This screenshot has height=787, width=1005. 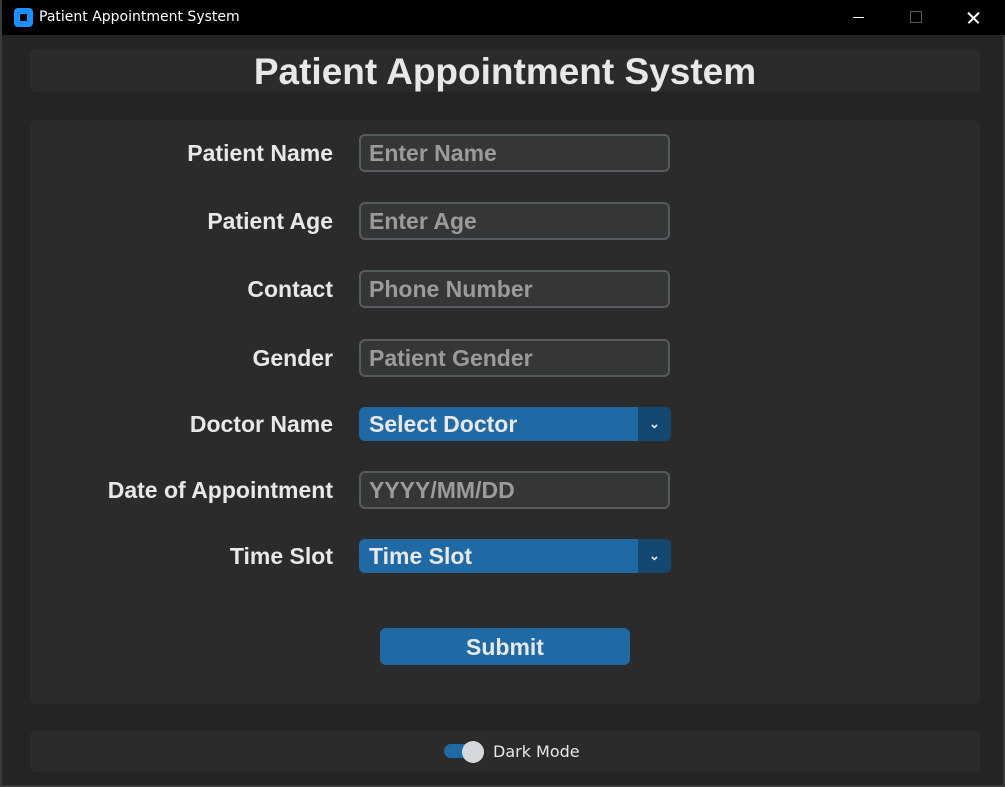 What do you see at coordinates (536, 751) in the screenshot?
I see `dark-mode-label: Dark Mode` at bounding box center [536, 751].